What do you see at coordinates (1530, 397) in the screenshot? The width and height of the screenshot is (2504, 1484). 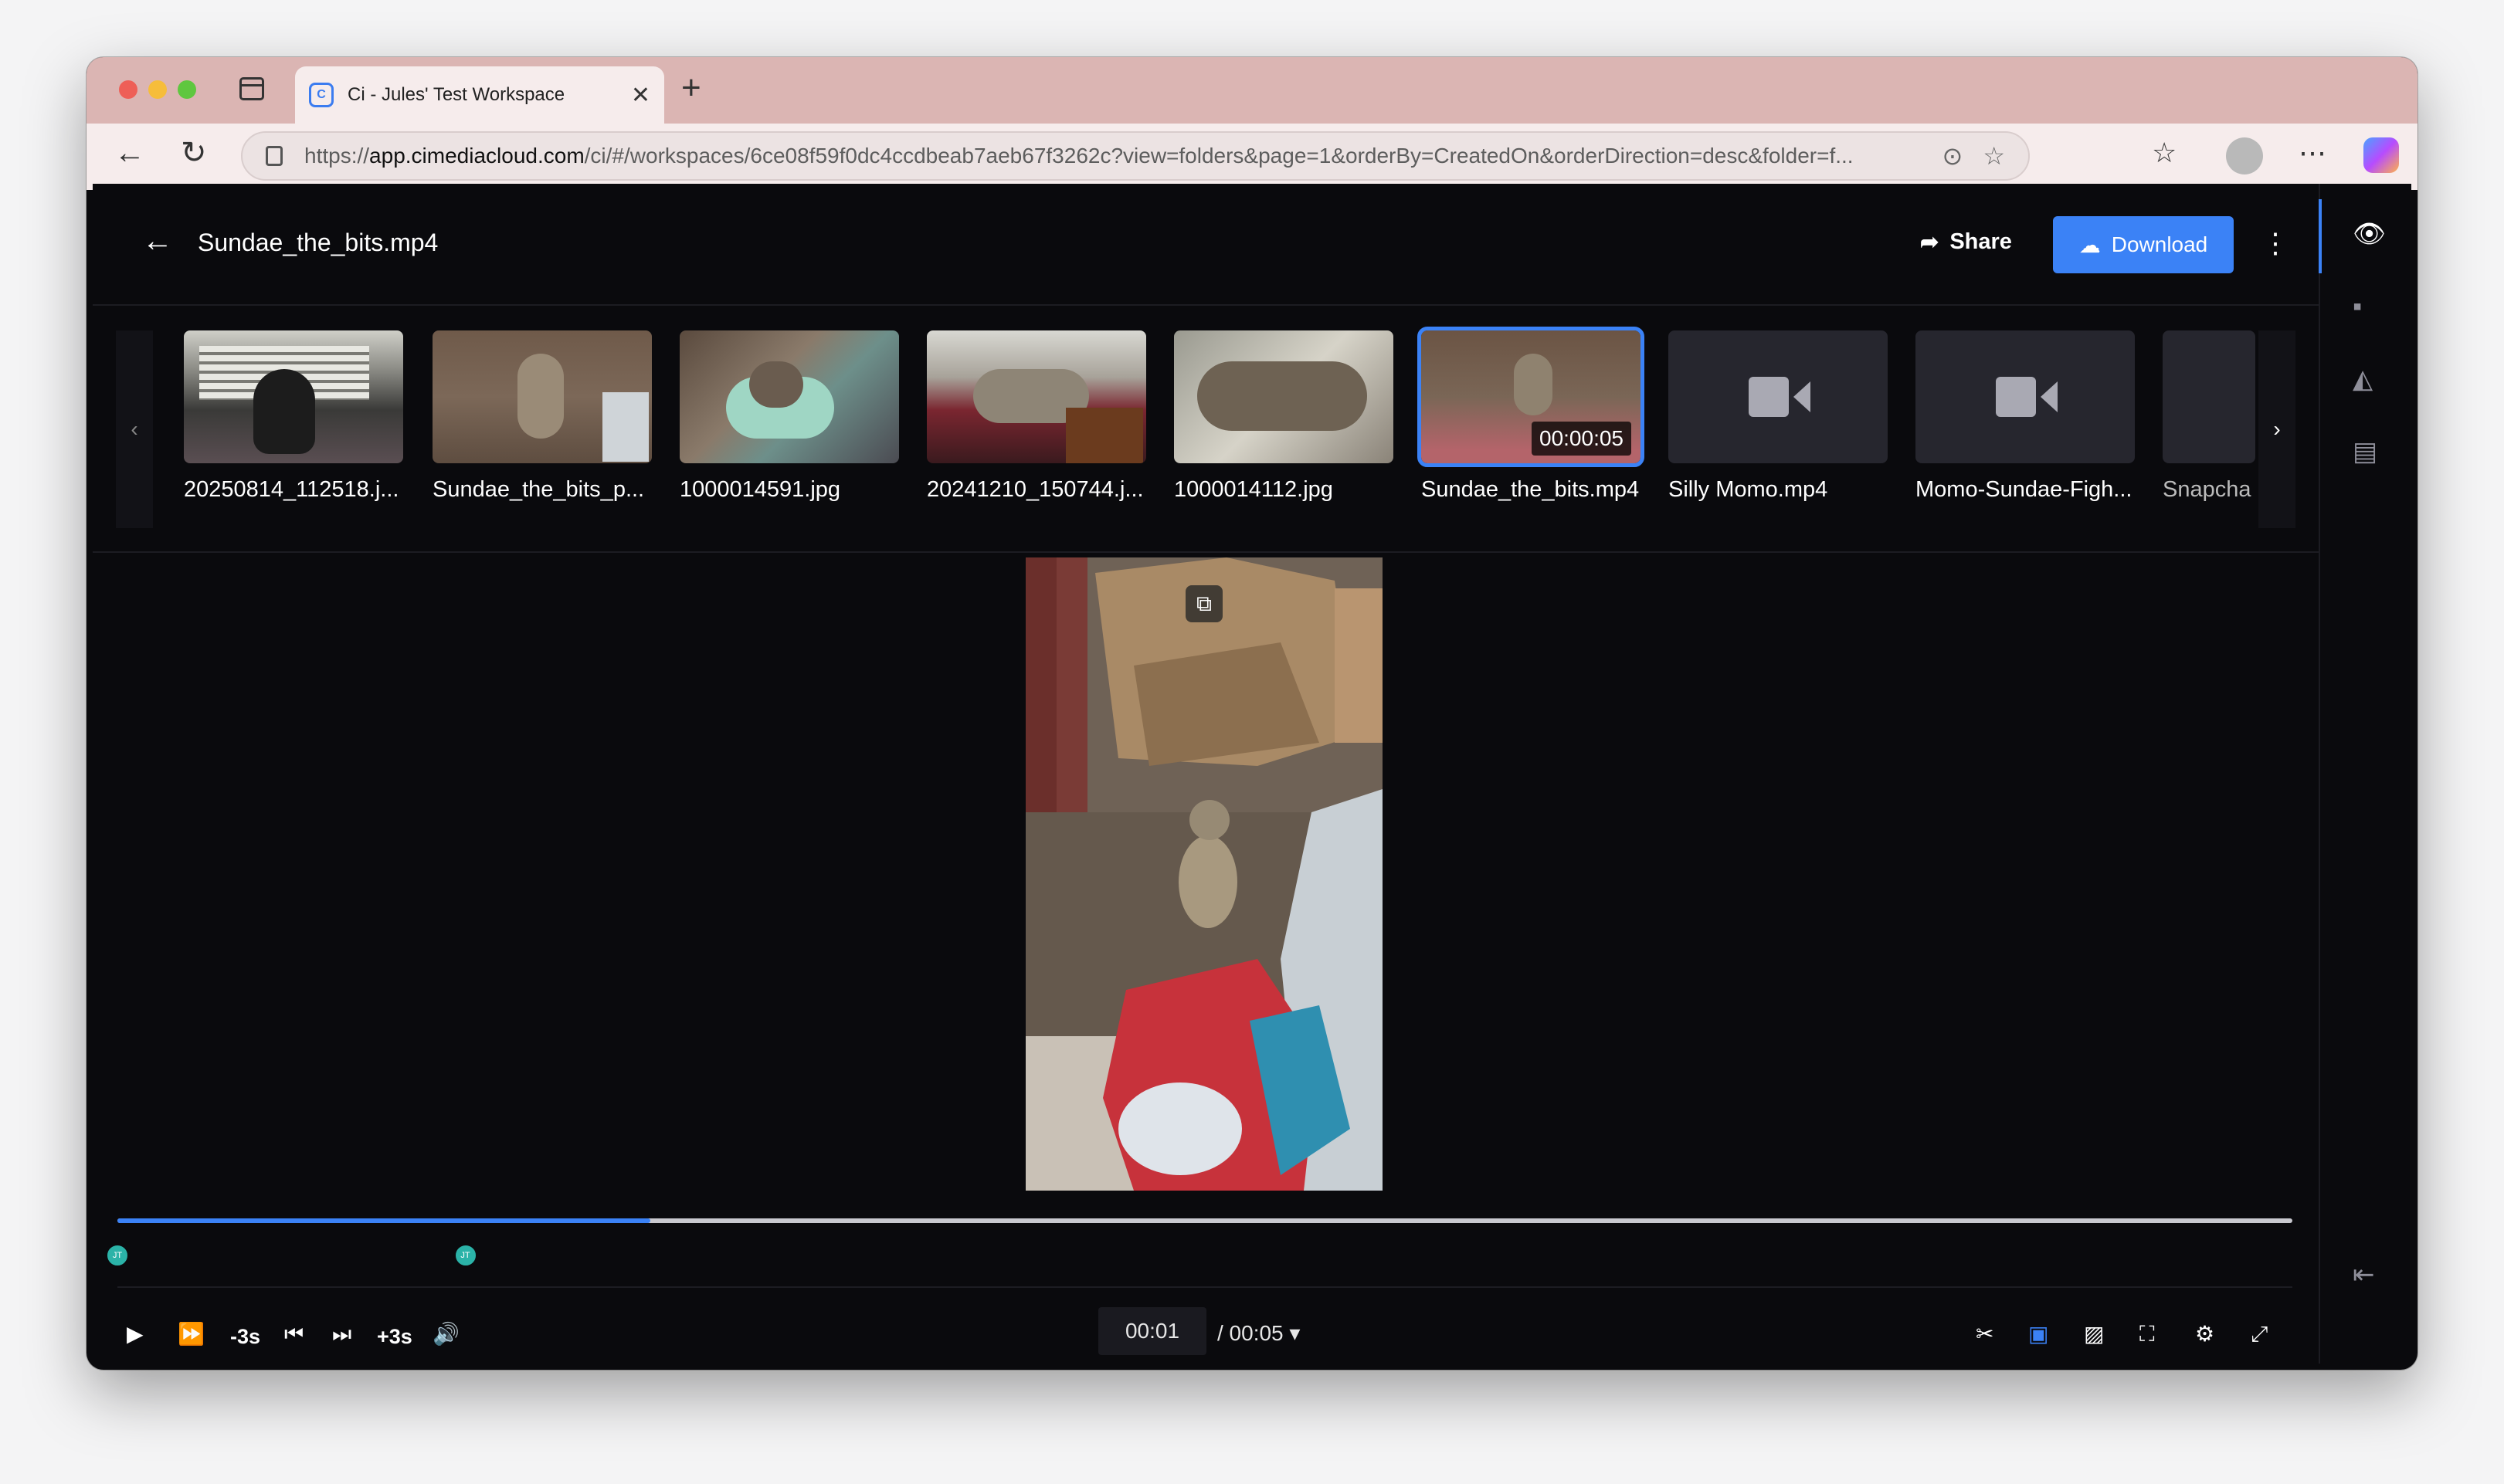 I see `thumbnail-image: 00:00:05` at bounding box center [1530, 397].